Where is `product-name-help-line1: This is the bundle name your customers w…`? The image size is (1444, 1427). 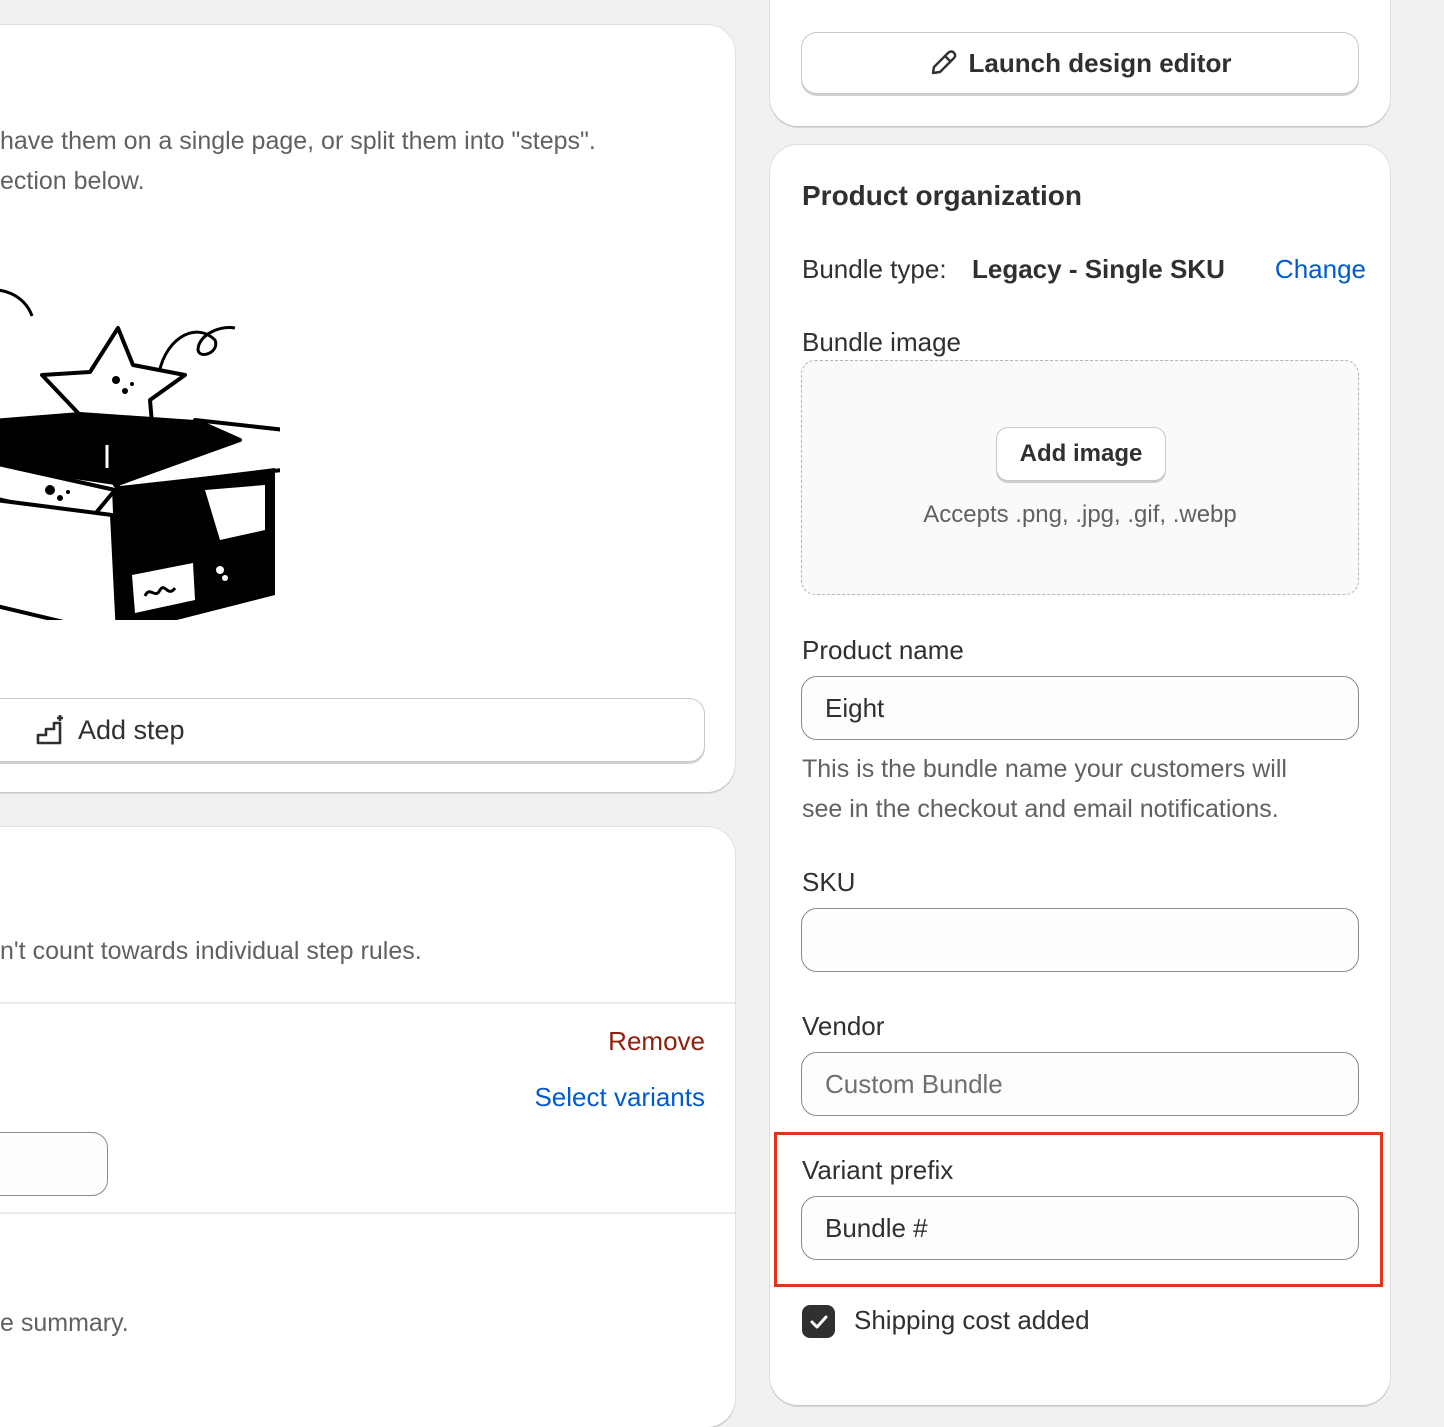 product-name-help-line1: This is the bundle name your customers w… is located at coordinates (1044, 769).